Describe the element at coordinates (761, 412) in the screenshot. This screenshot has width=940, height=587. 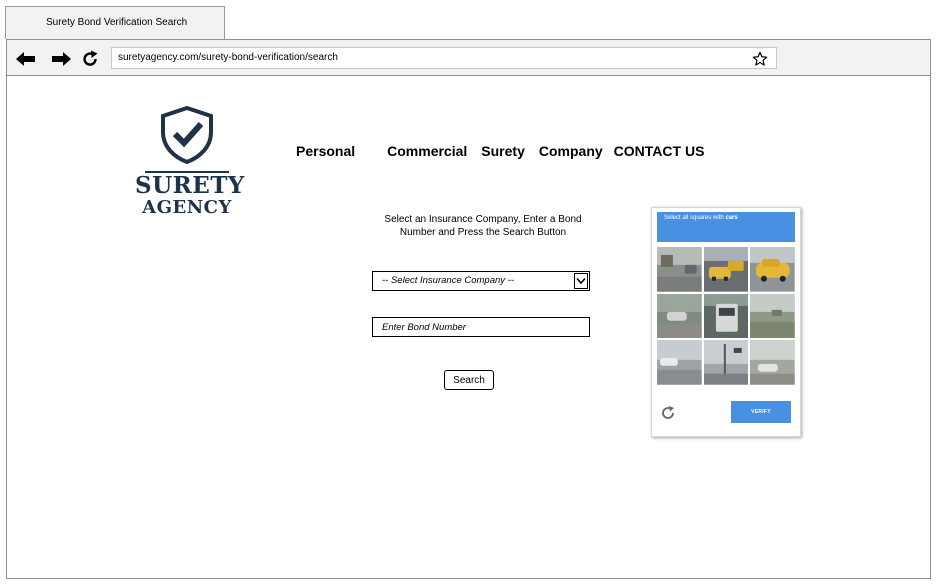
I see `verify-button: VERIFY` at that location.